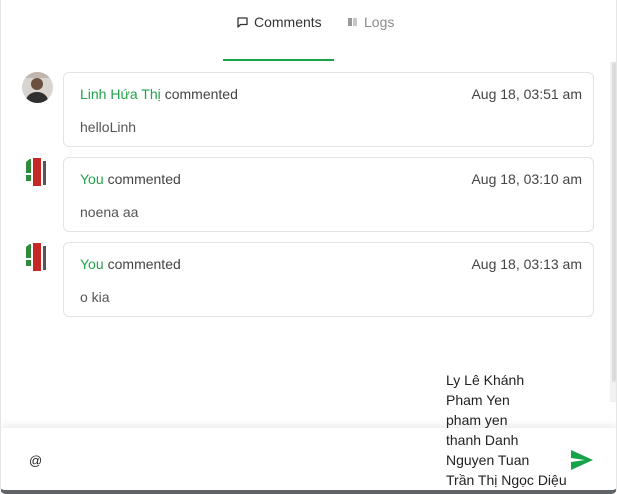  I want to click on comment-body: helloLinh, so click(108, 127).